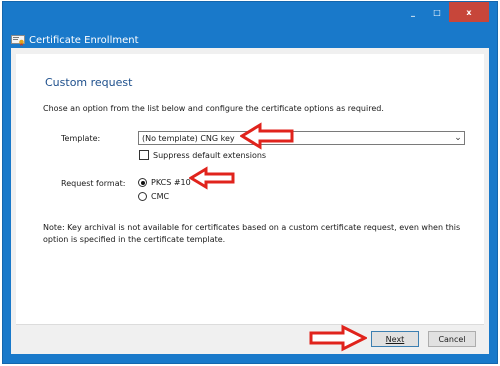 The height and width of the screenshot is (366, 500). I want to click on radio-option-cmc: CMC, so click(153, 196).